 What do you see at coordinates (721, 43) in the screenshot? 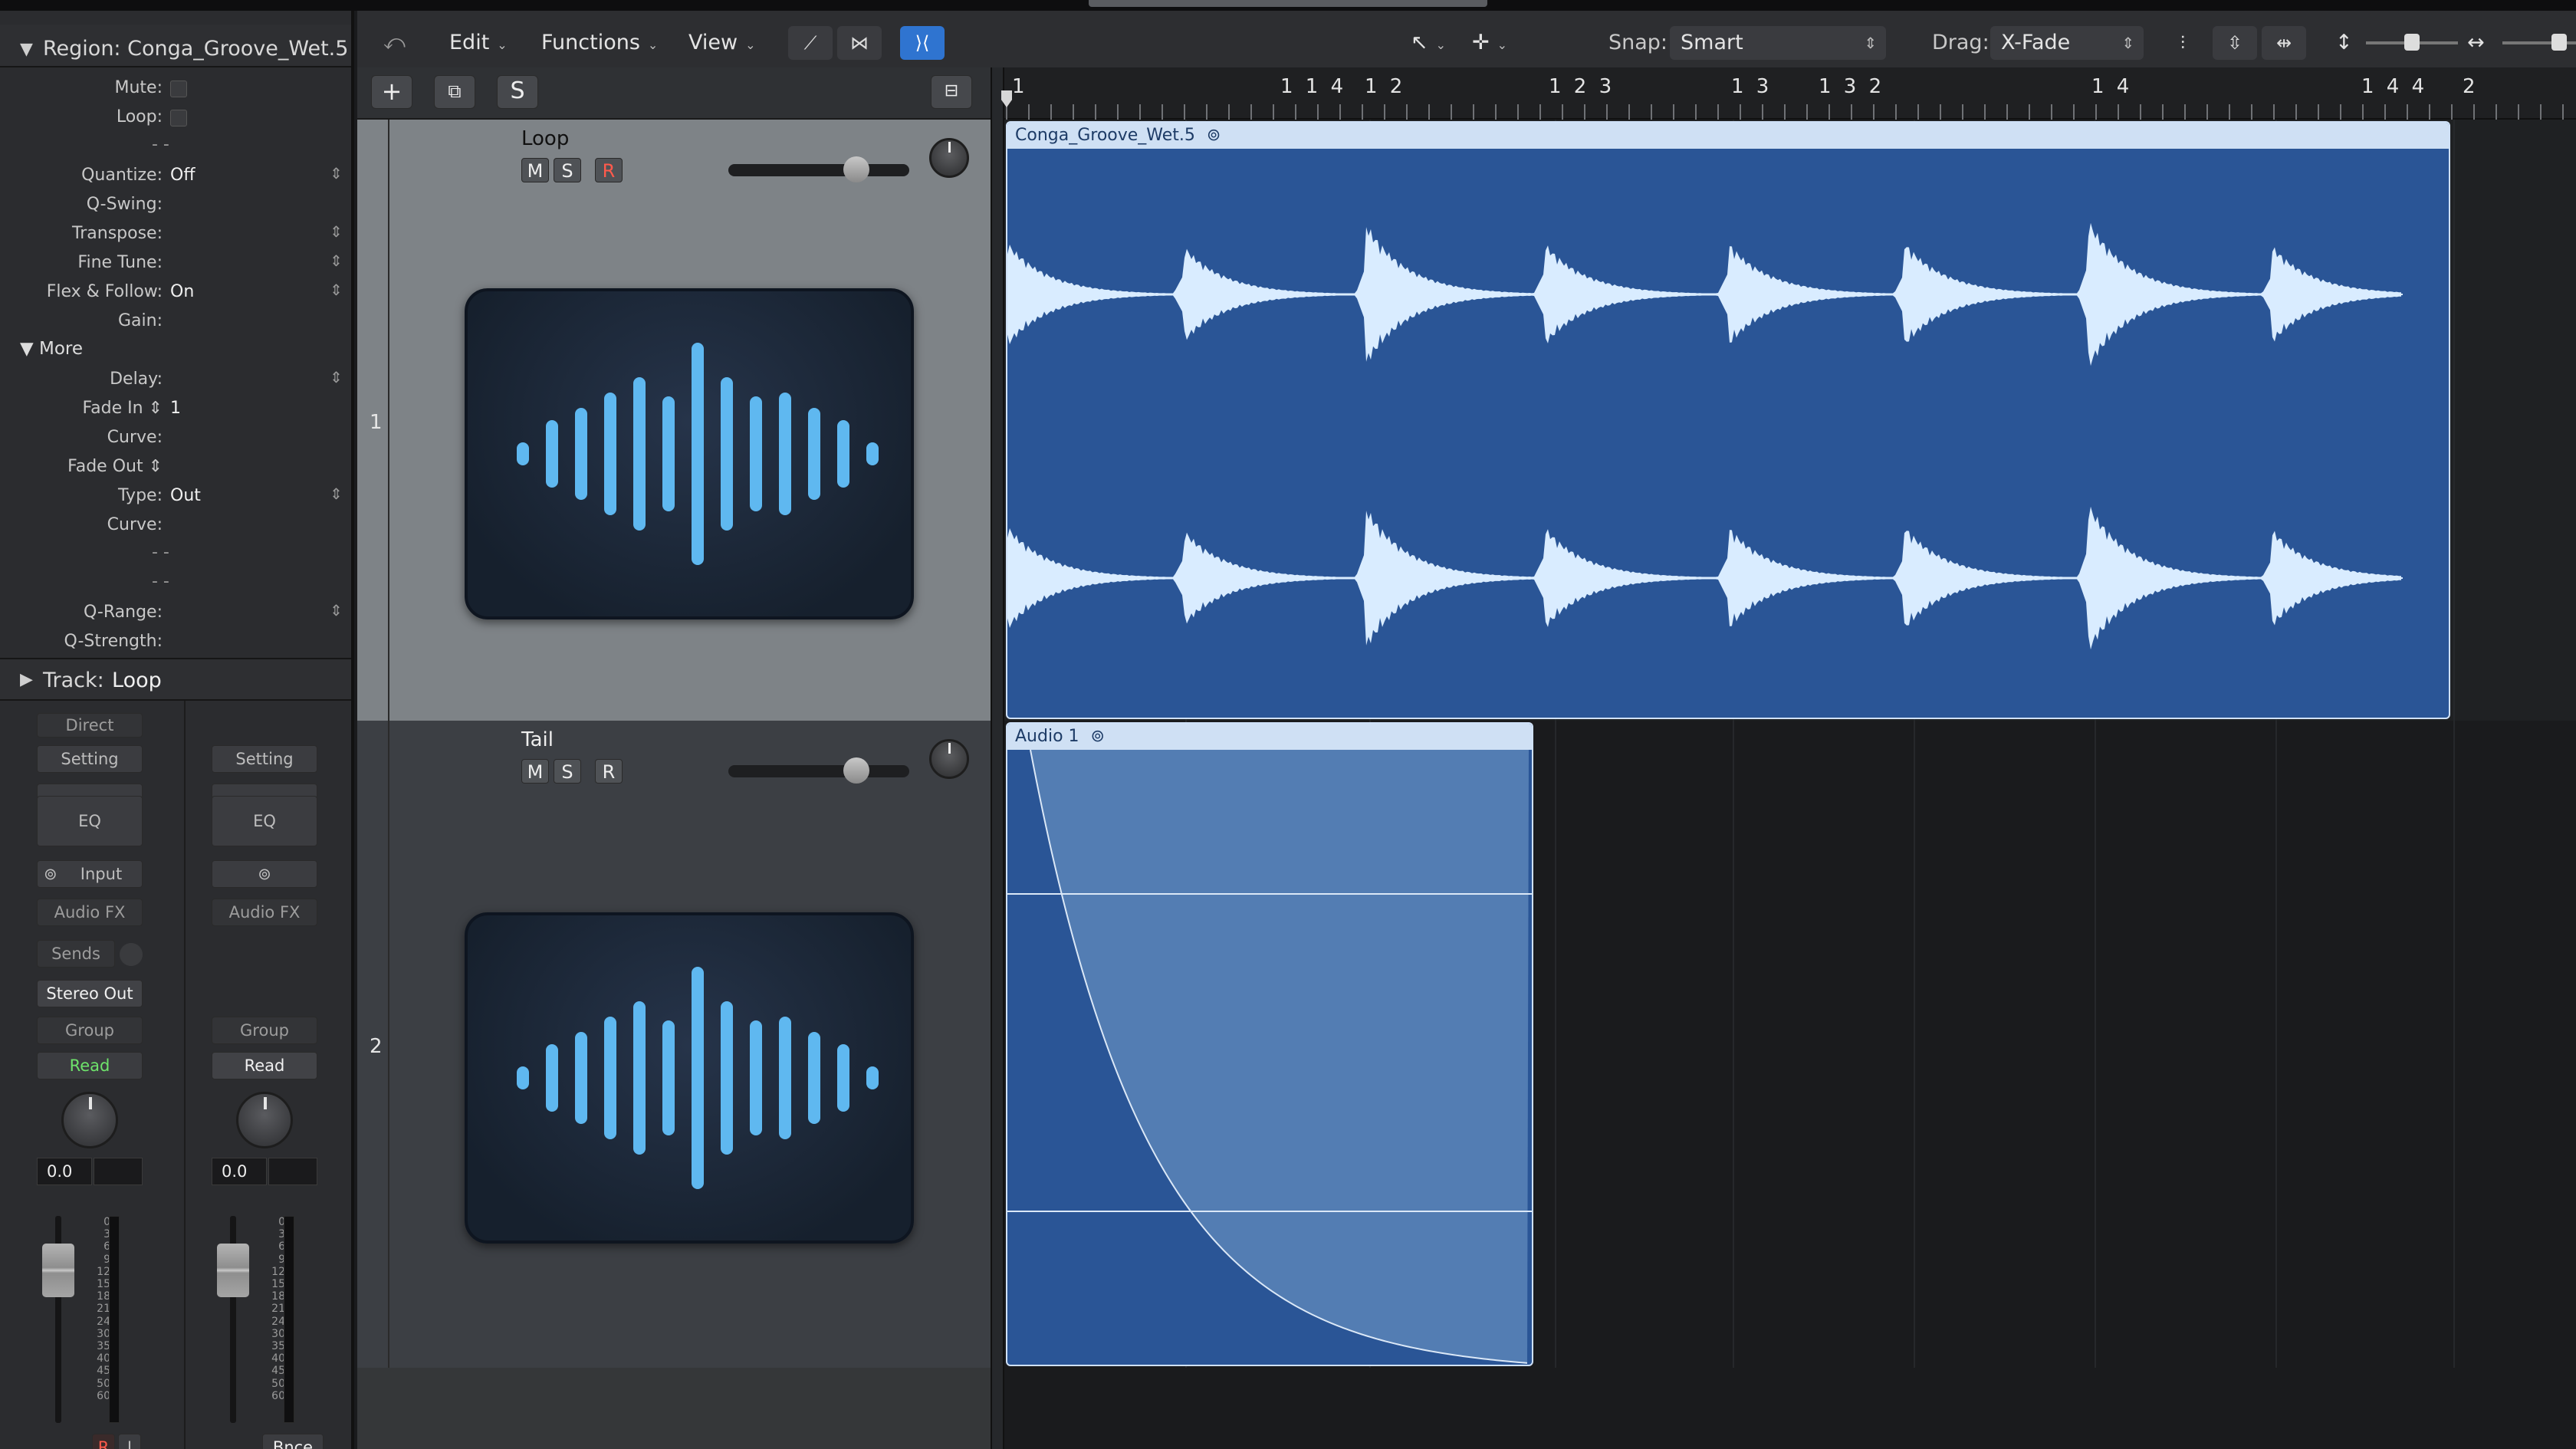
I see `view-menu: View ⌄` at bounding box center [721, 43].